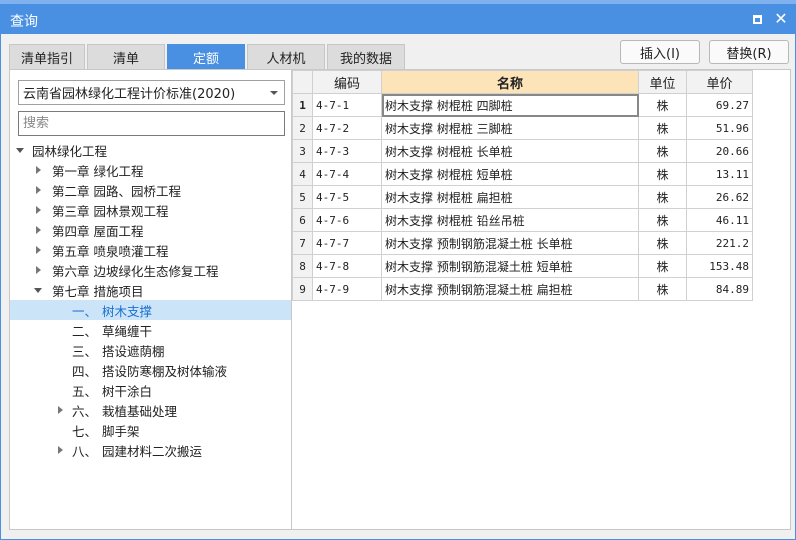 Image resolution: width=796 pixels, height=540 pixels. I want to click on row-number-cell: 6, so click(302, 220).